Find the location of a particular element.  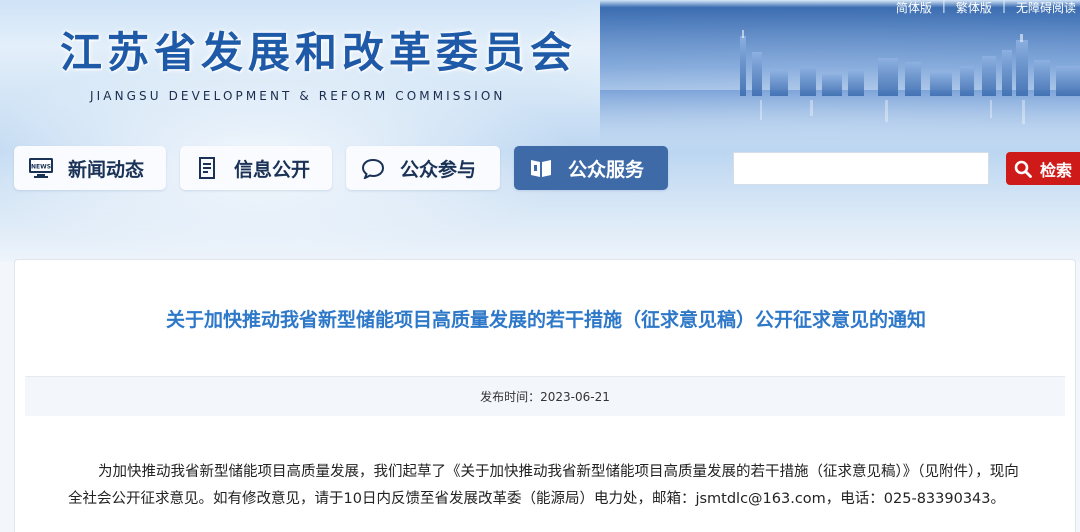

nav-item-public-service: 公众服务 is located at coordinates (591, 168).